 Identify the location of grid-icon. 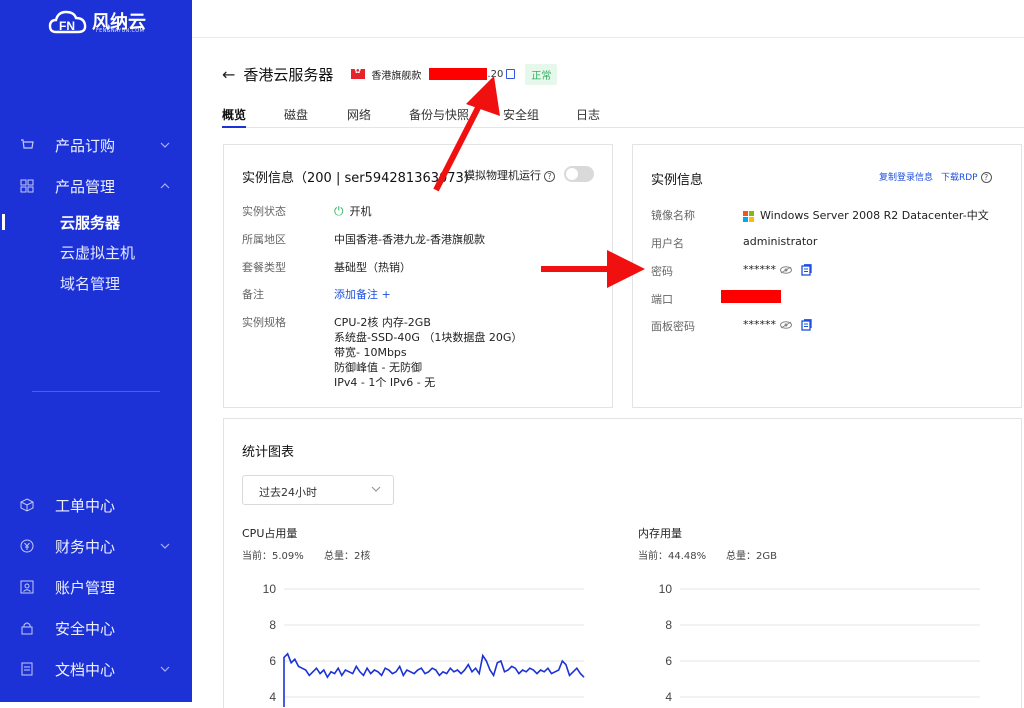
(27, 186).